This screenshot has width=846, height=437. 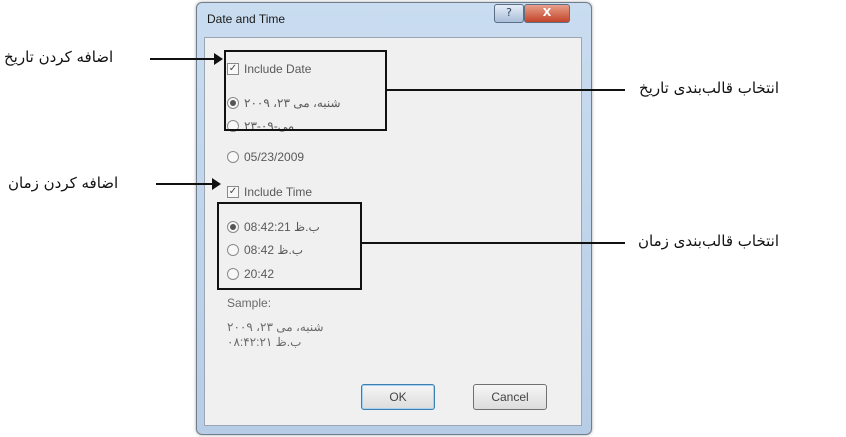 What do you see at coordinates (63, 183) in the screenshot?
I see `annotation-add-time: اضافه کردن زمان` at bounding box center [63, 183].